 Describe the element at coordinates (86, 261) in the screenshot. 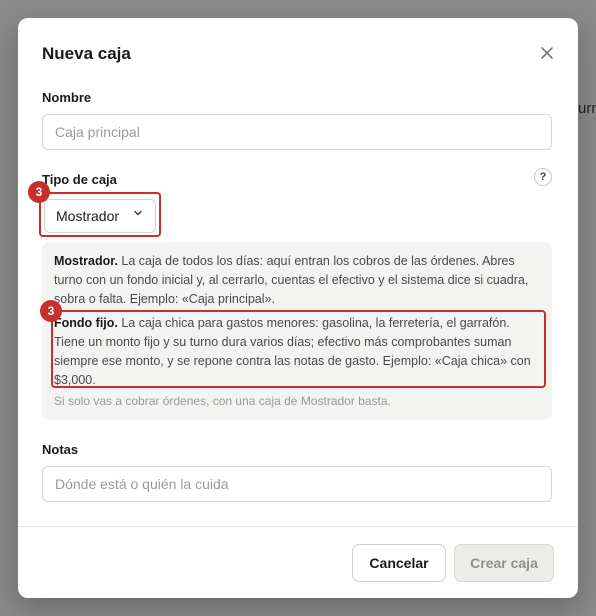

I see `mostrador-title: Mostrador.` at that location.